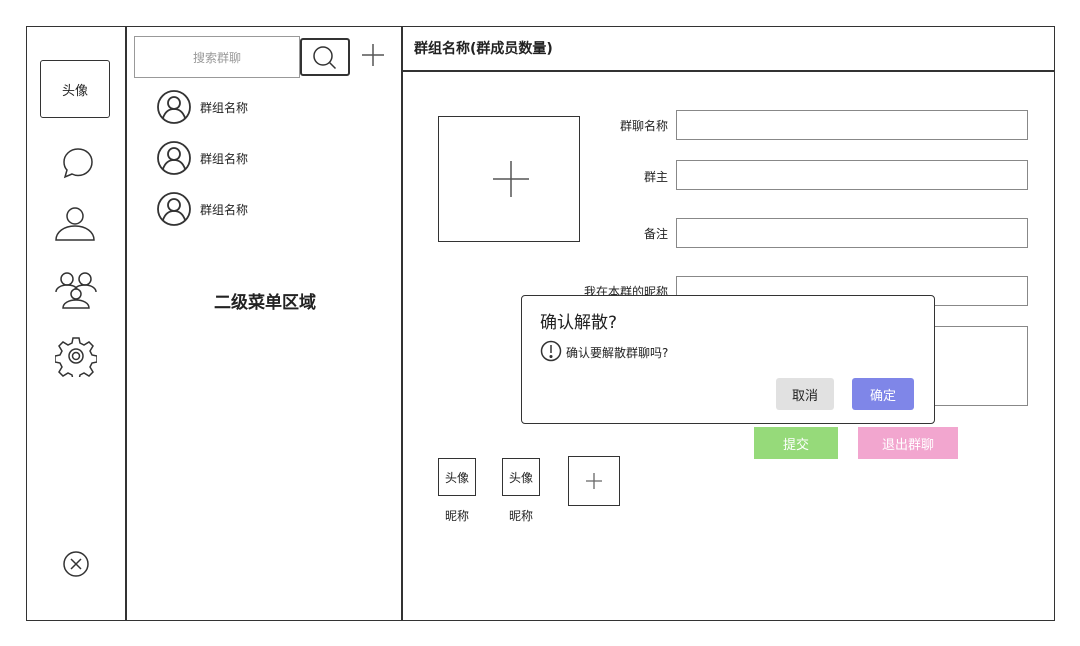  What do you see at coordinates (728, 71) in the screenshot?
I see `header-divider` at bounding box center [728, 71].